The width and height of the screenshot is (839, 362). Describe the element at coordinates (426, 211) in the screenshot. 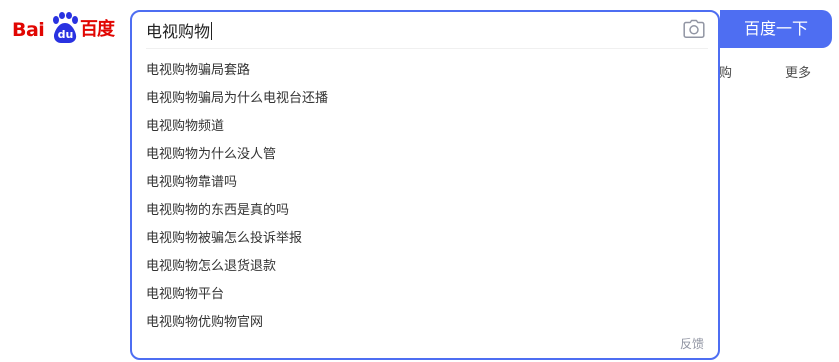

I see `suggestion-item: 电视购物的东西是真的吗` at that location.